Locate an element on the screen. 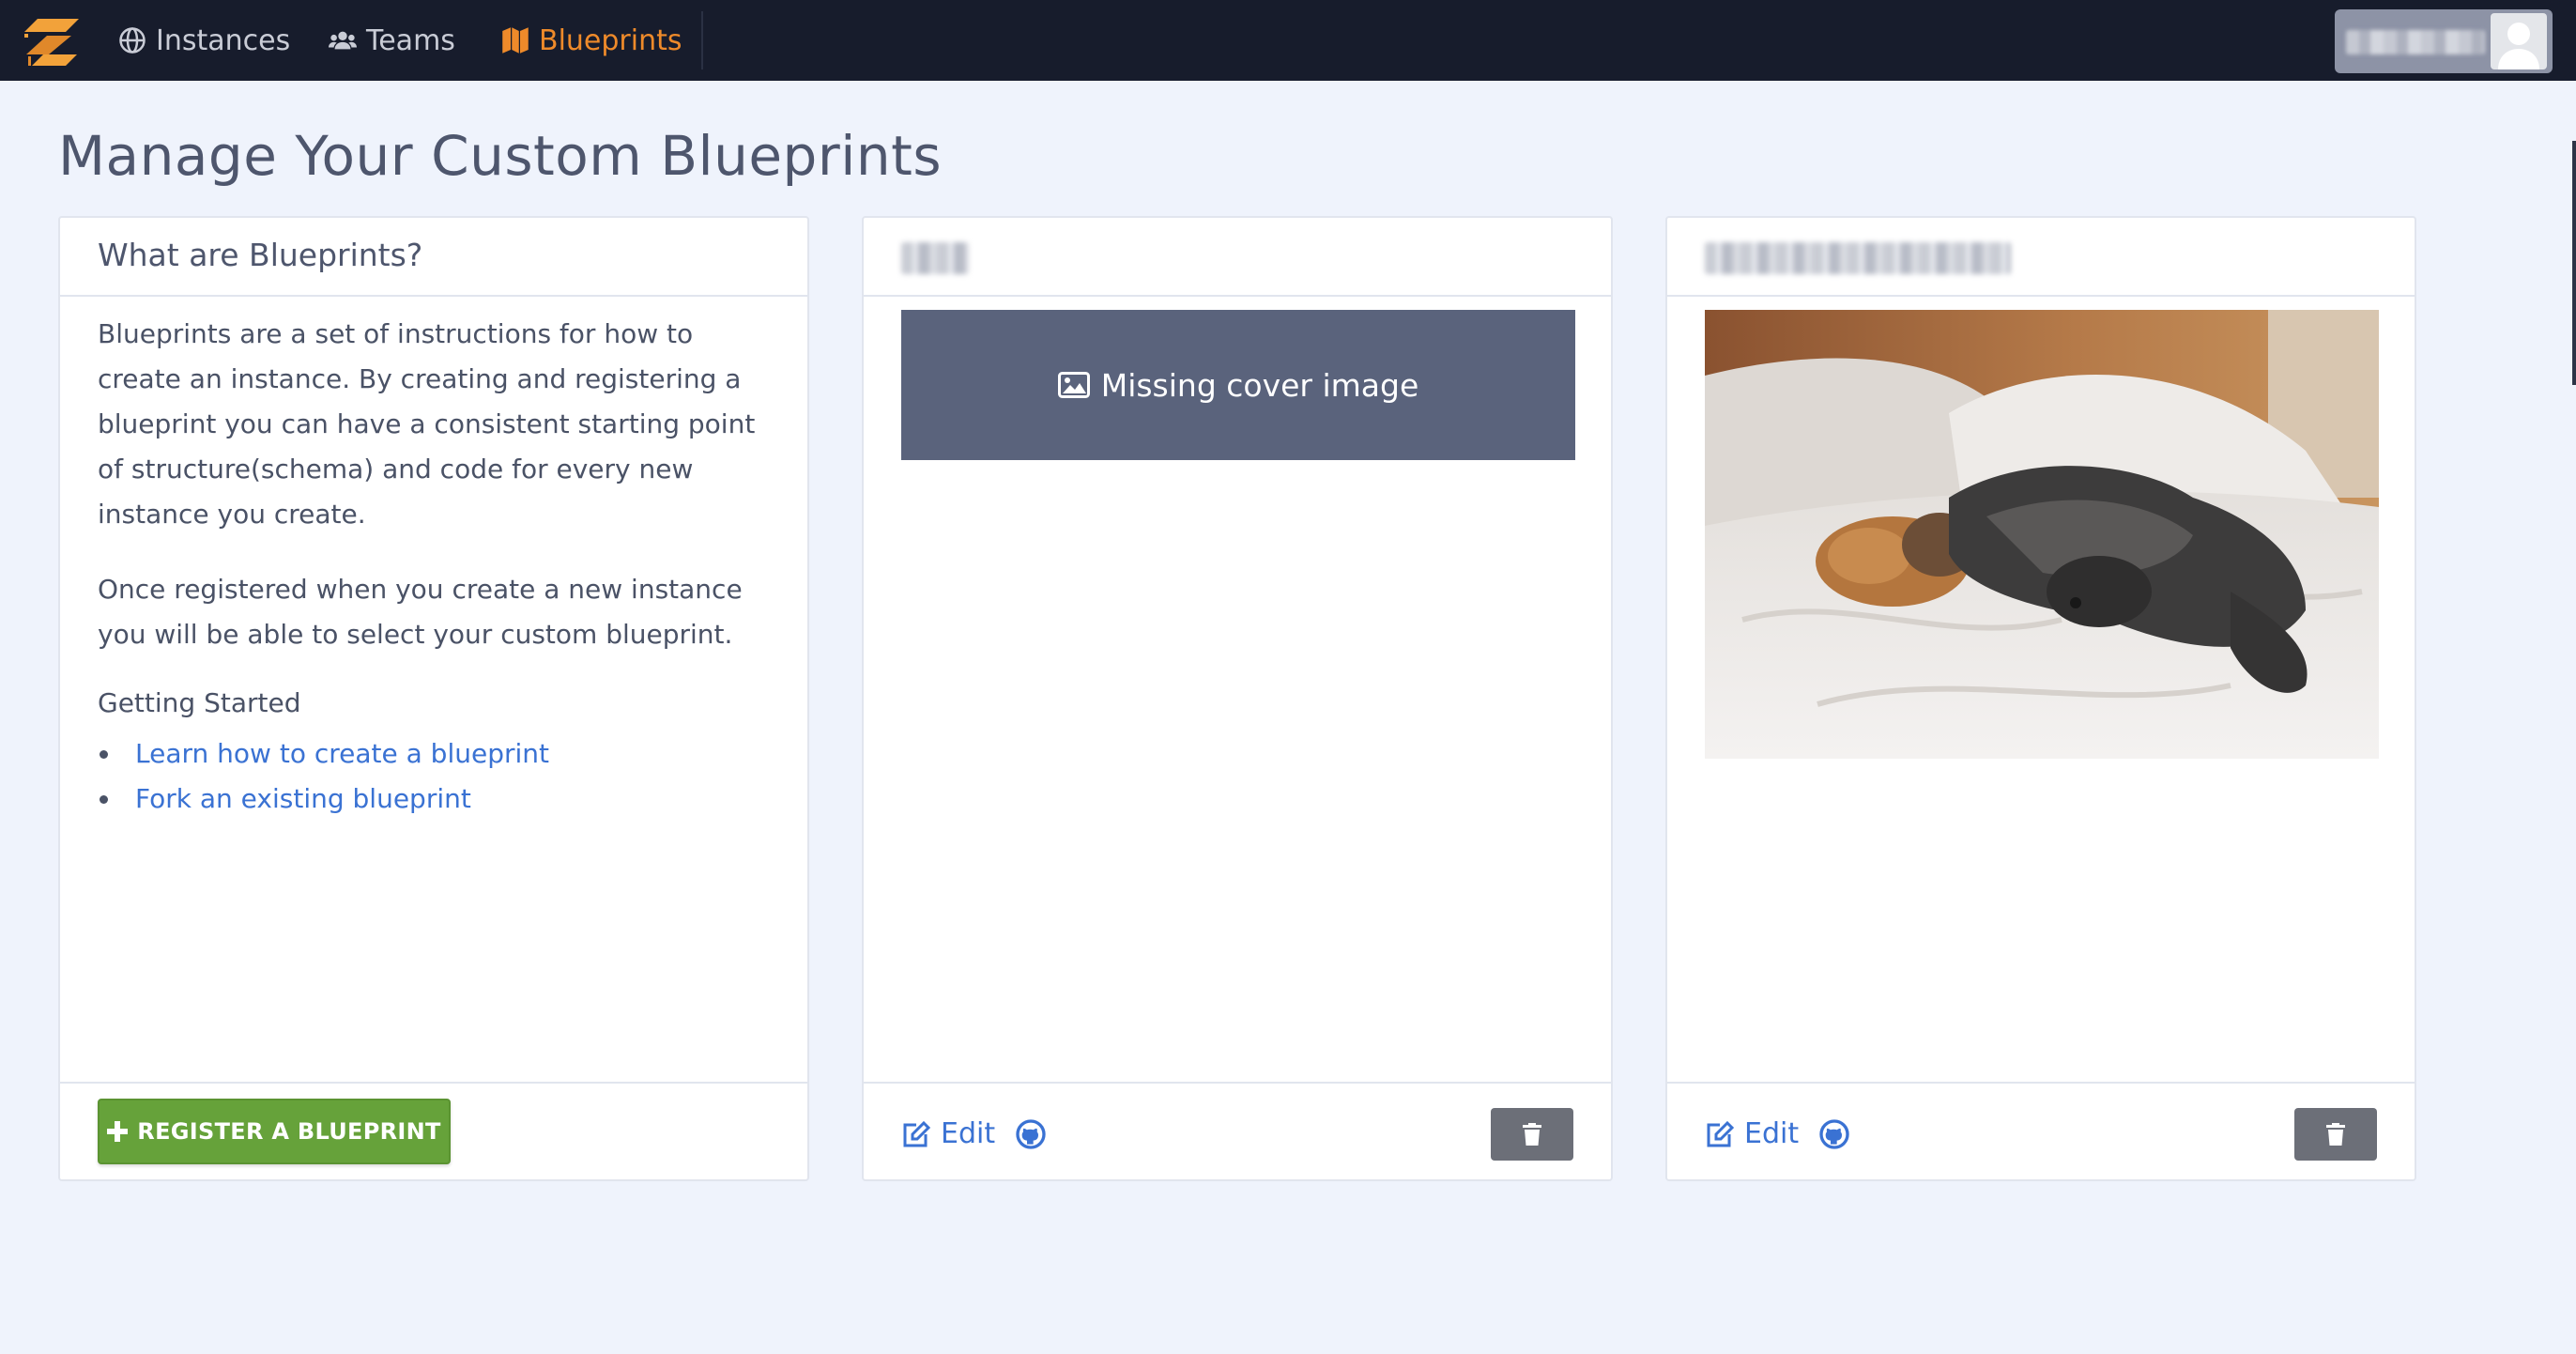  list-item: Learn how to create a blueprint is located at coordinates (434, 754).